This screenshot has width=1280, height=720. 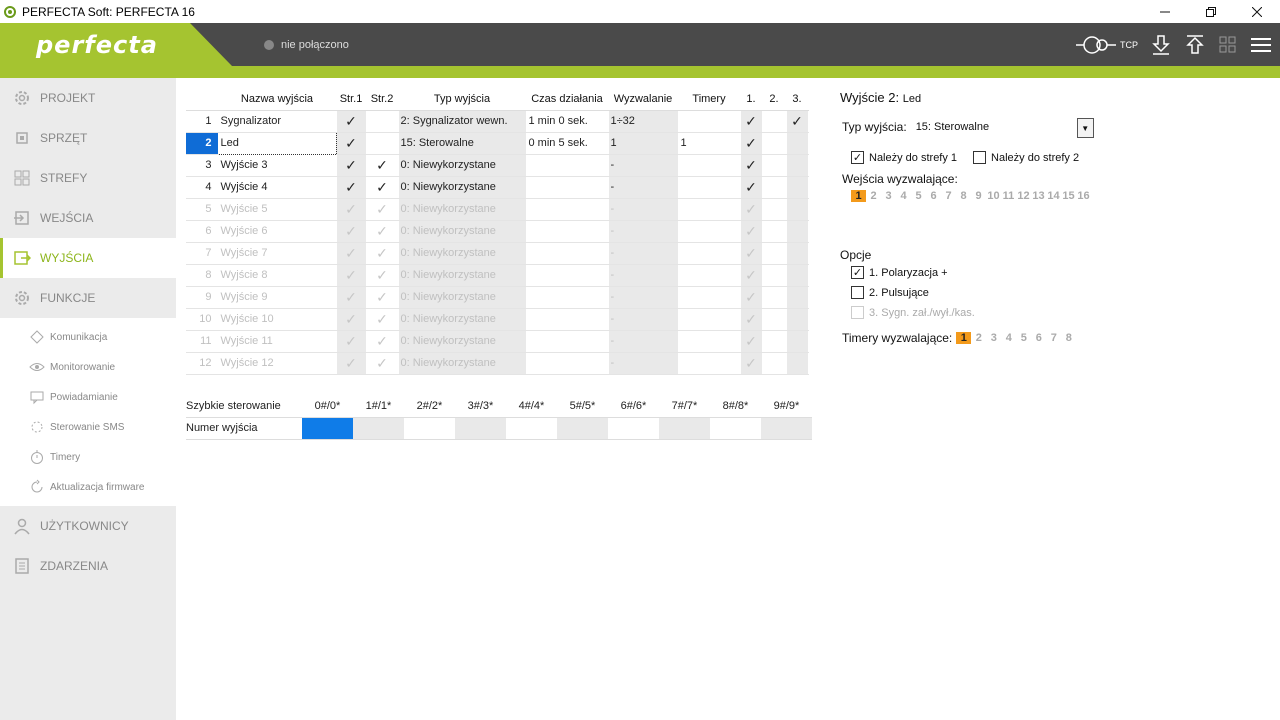 What do you see at coordinates (202, 275) in the screenshot?
I see `row-number: 8` at bounding box center [202, 275].